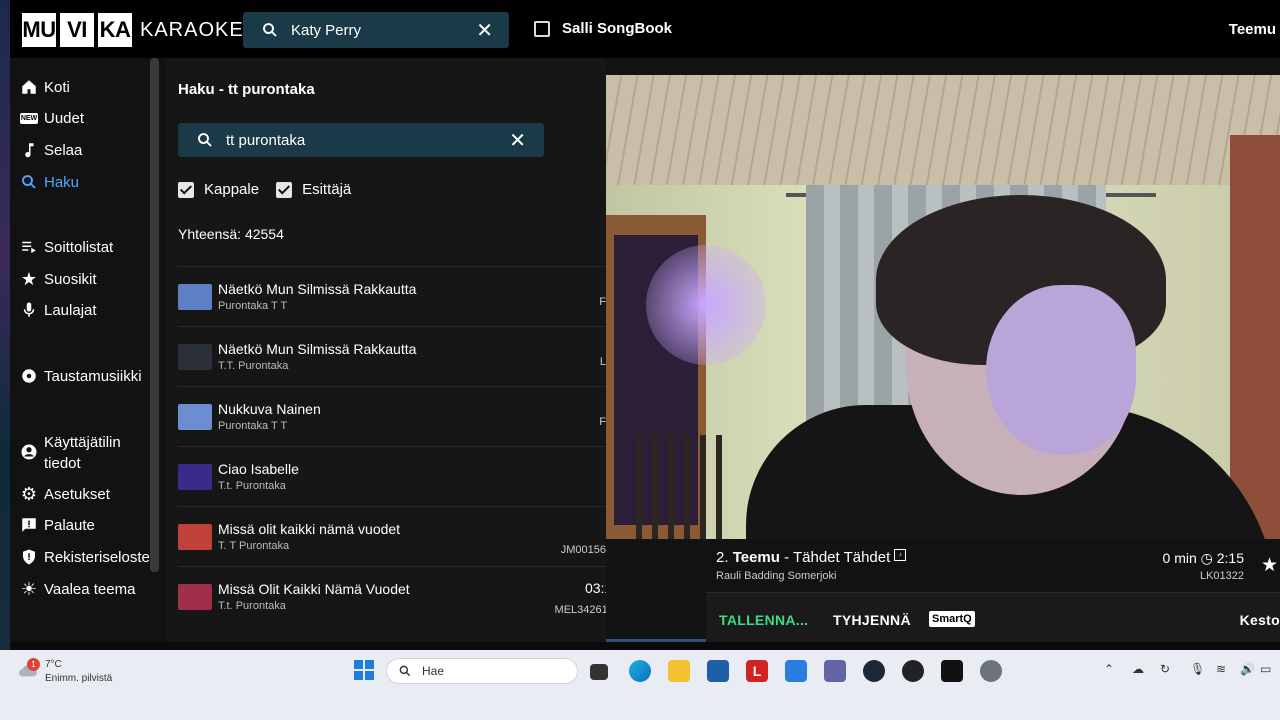 The image size is (1280, 720). What do you see at coordinates (913, 671) in the screenshot?
I see `obs-icon` at bounding box center [913, 671].